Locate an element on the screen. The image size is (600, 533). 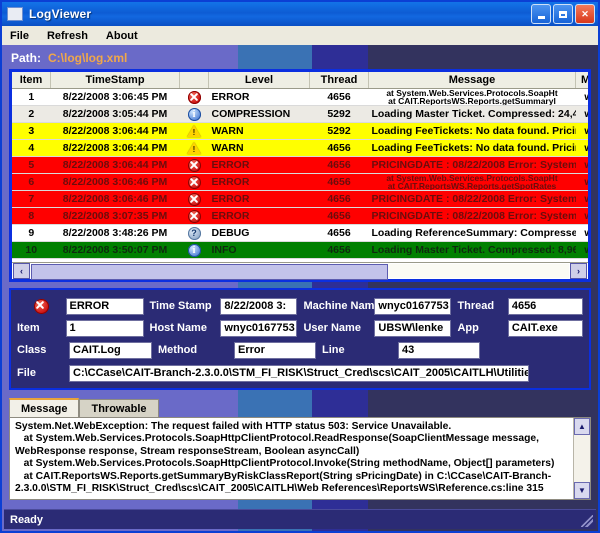
timestamp-field: 8/22/2008 3: is located at coordinates (259, 306).